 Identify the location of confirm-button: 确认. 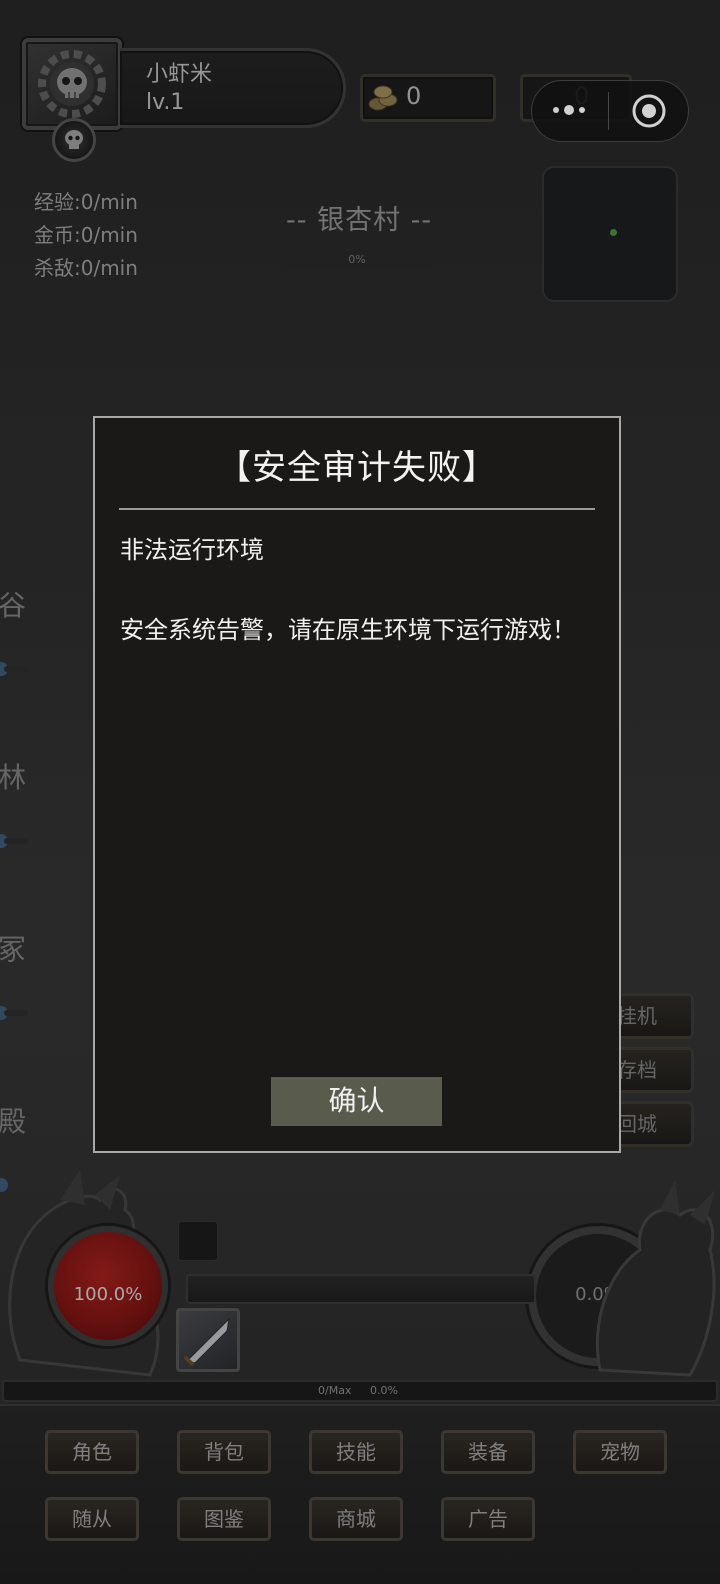
(356, 1101).